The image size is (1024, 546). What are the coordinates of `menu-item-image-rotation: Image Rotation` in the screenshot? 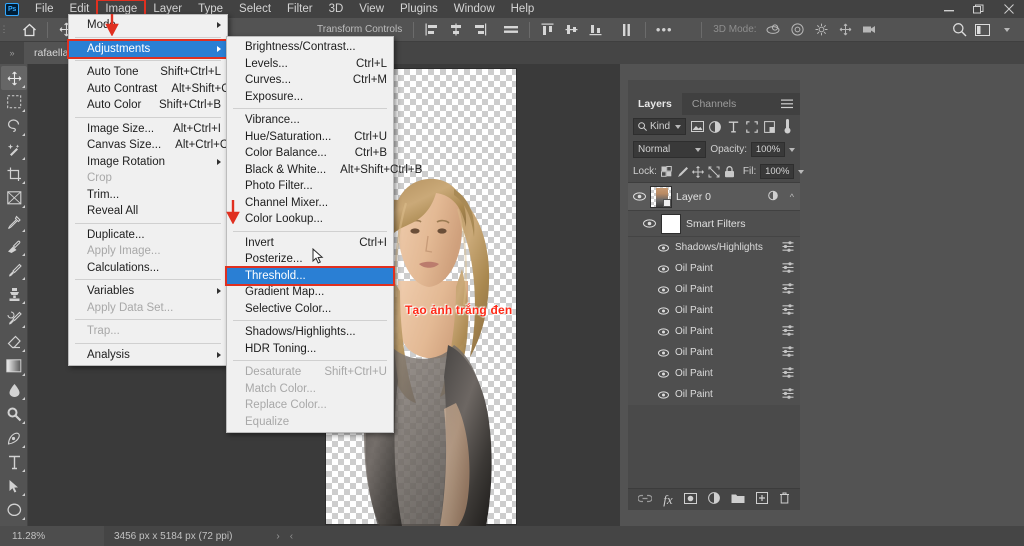 It's located at (148, 162).